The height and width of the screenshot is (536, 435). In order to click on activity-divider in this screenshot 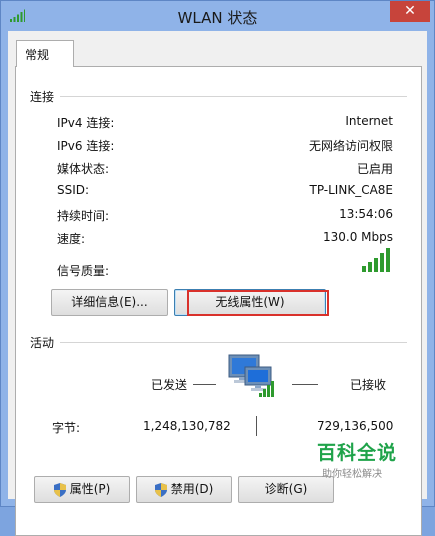, I will do `click(218, 342)`.